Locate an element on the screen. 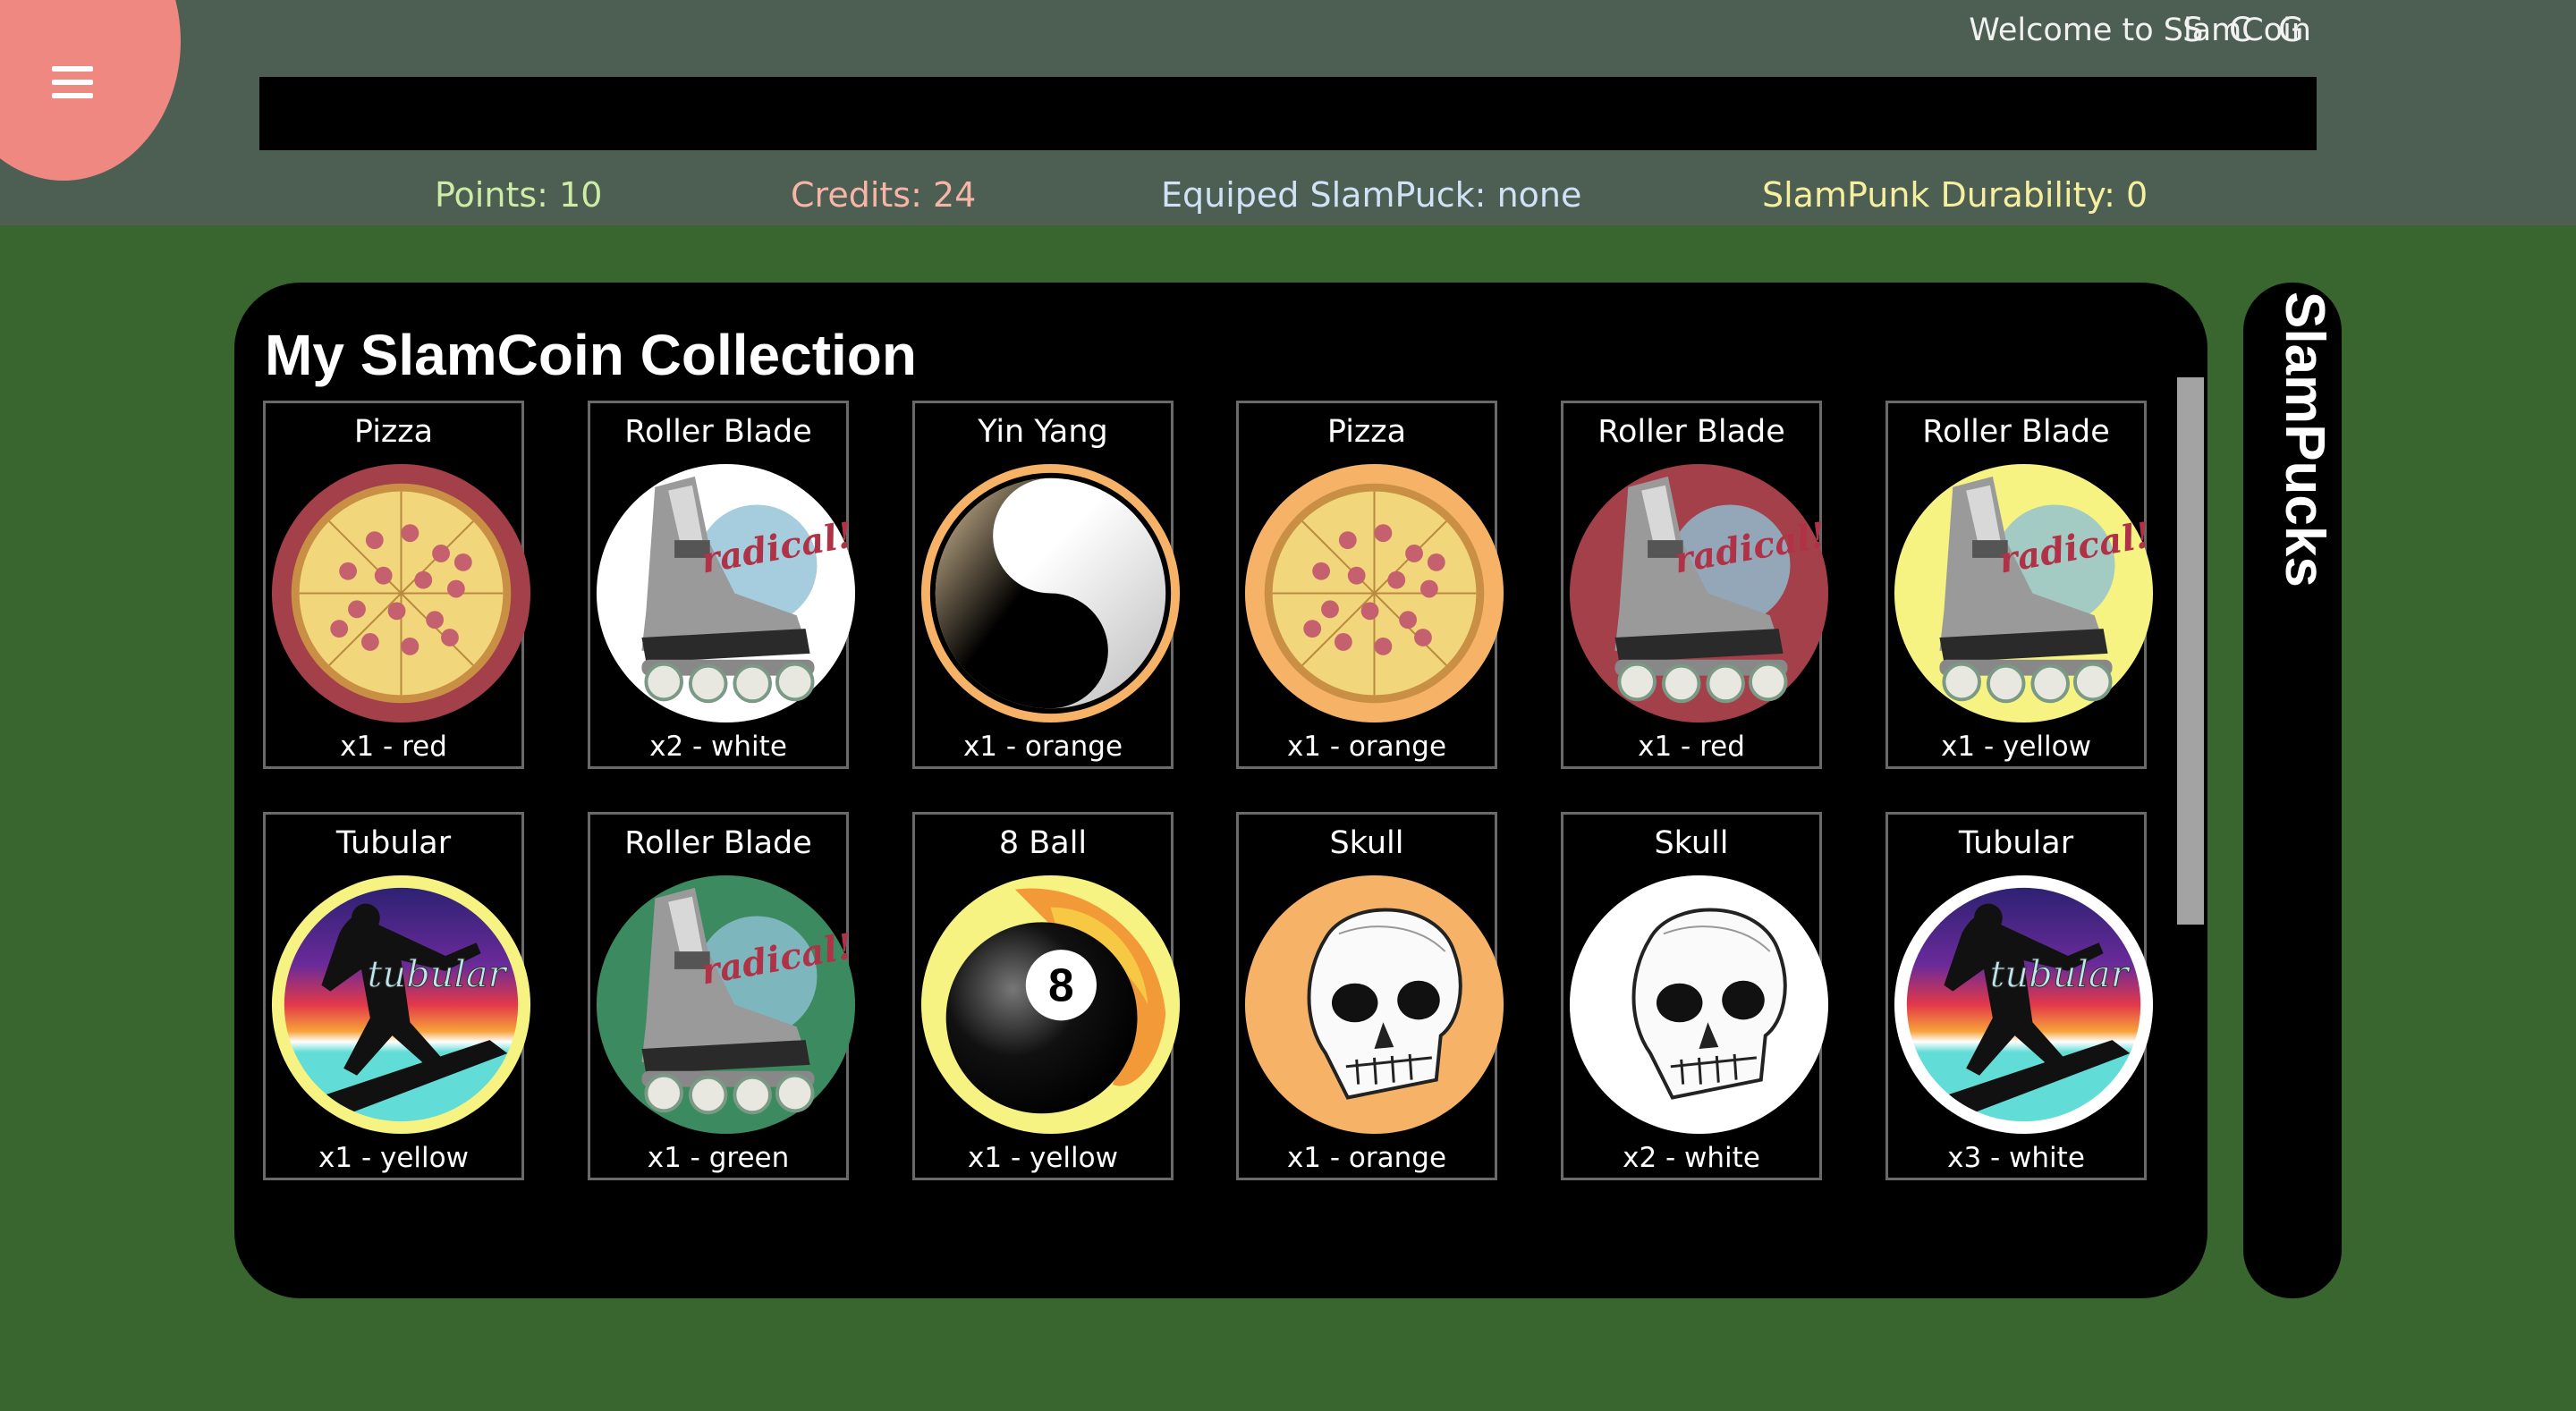 This screenshot has width=2576, height=1411. collection-scrollbar is located at coordinates (2190, 651).